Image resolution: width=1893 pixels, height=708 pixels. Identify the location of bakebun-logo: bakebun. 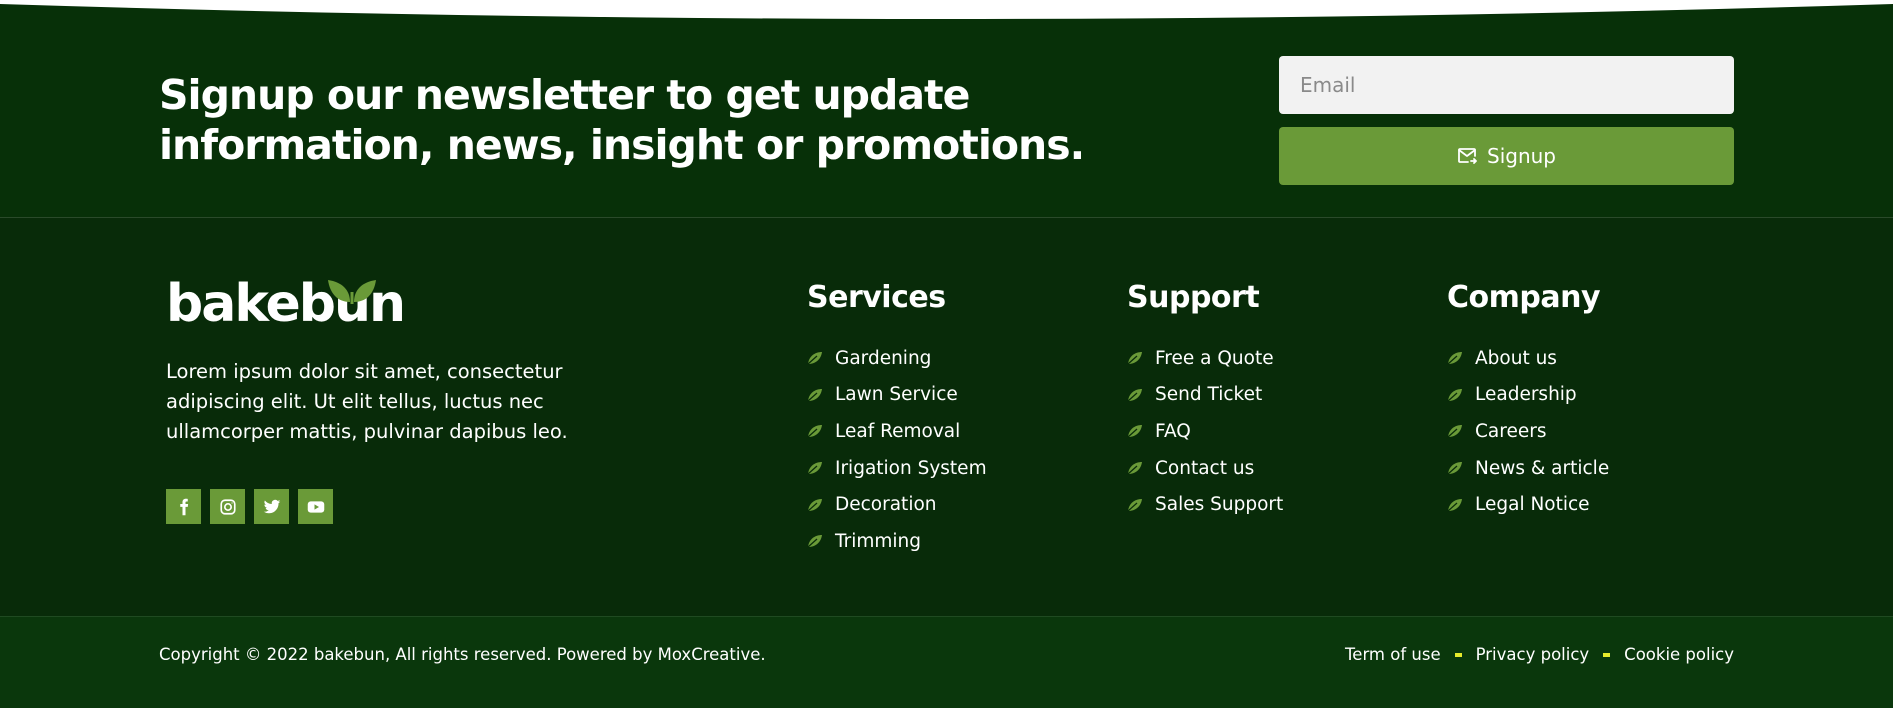
(286, 304).